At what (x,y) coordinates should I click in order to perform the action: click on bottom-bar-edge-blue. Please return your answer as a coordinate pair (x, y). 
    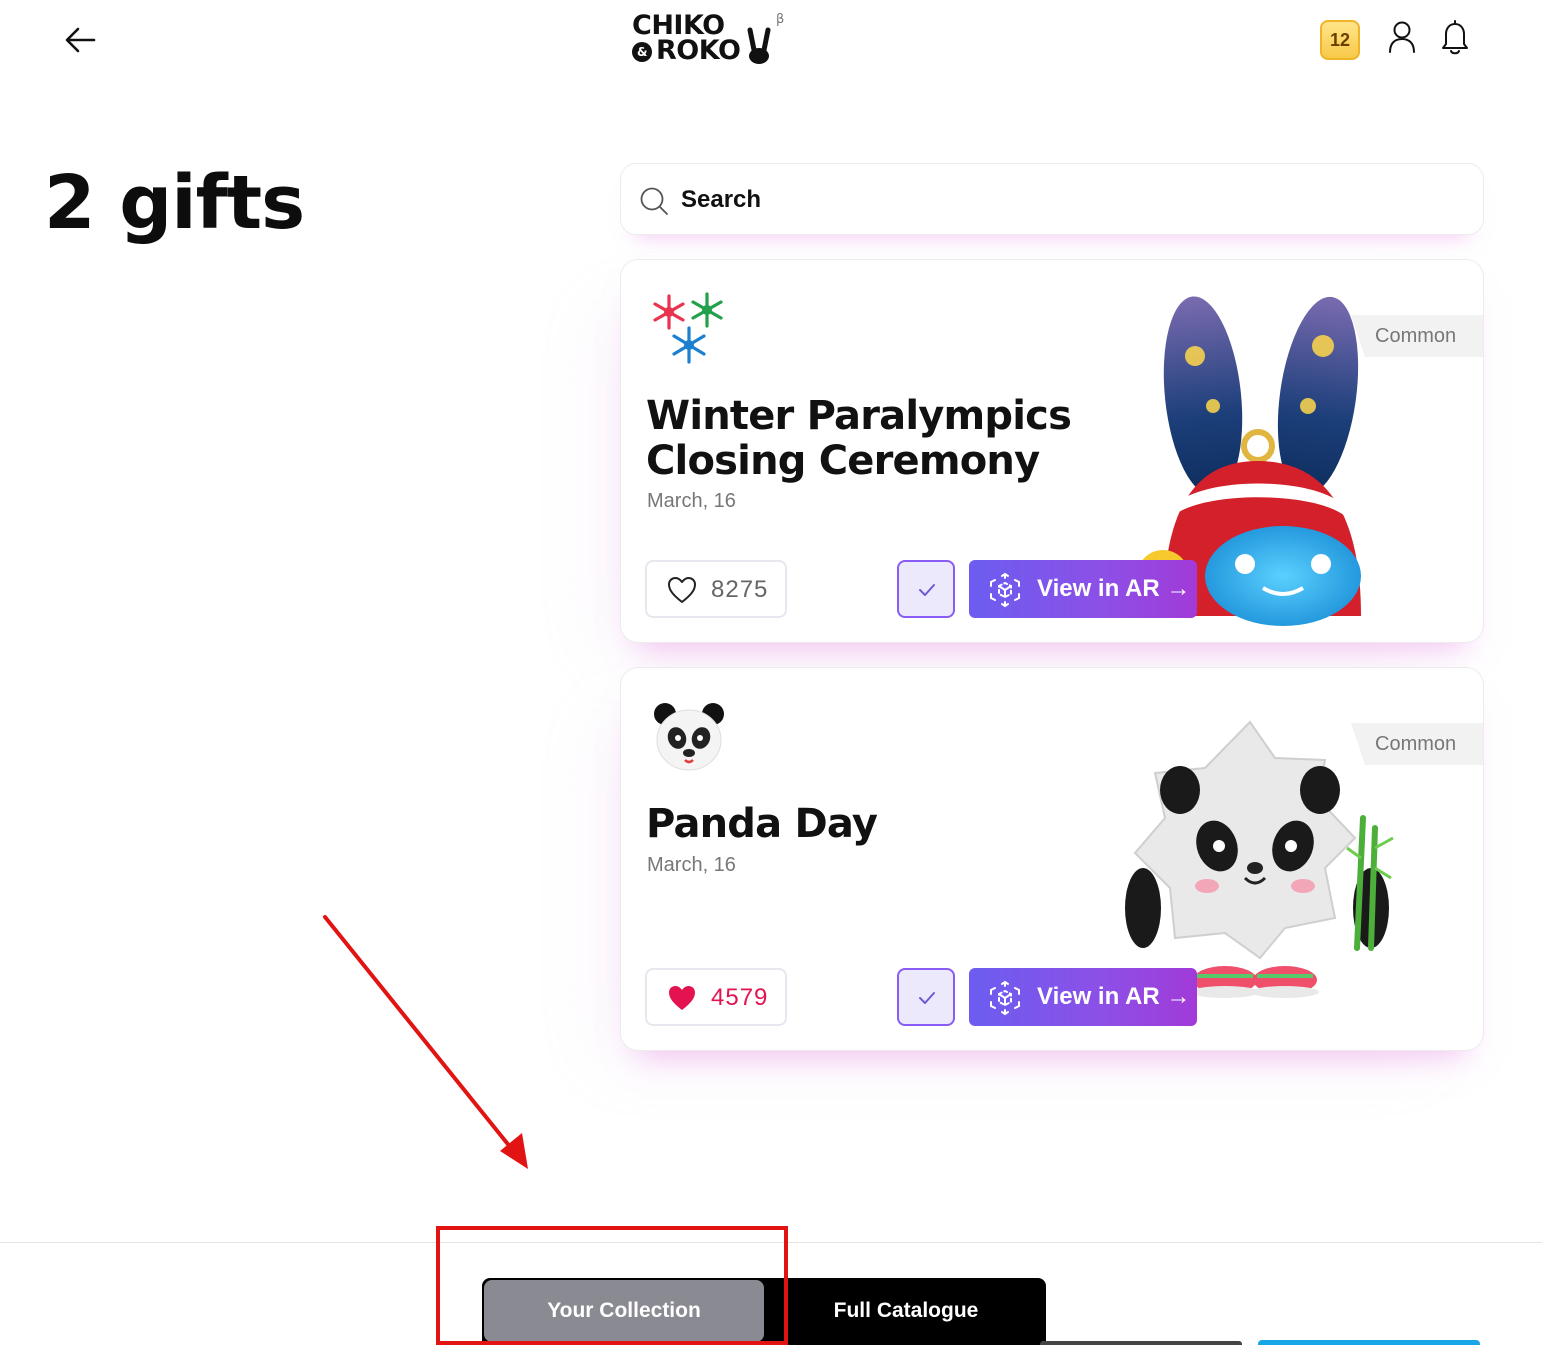
    Looking at the image, I should click on (1369, 1342).